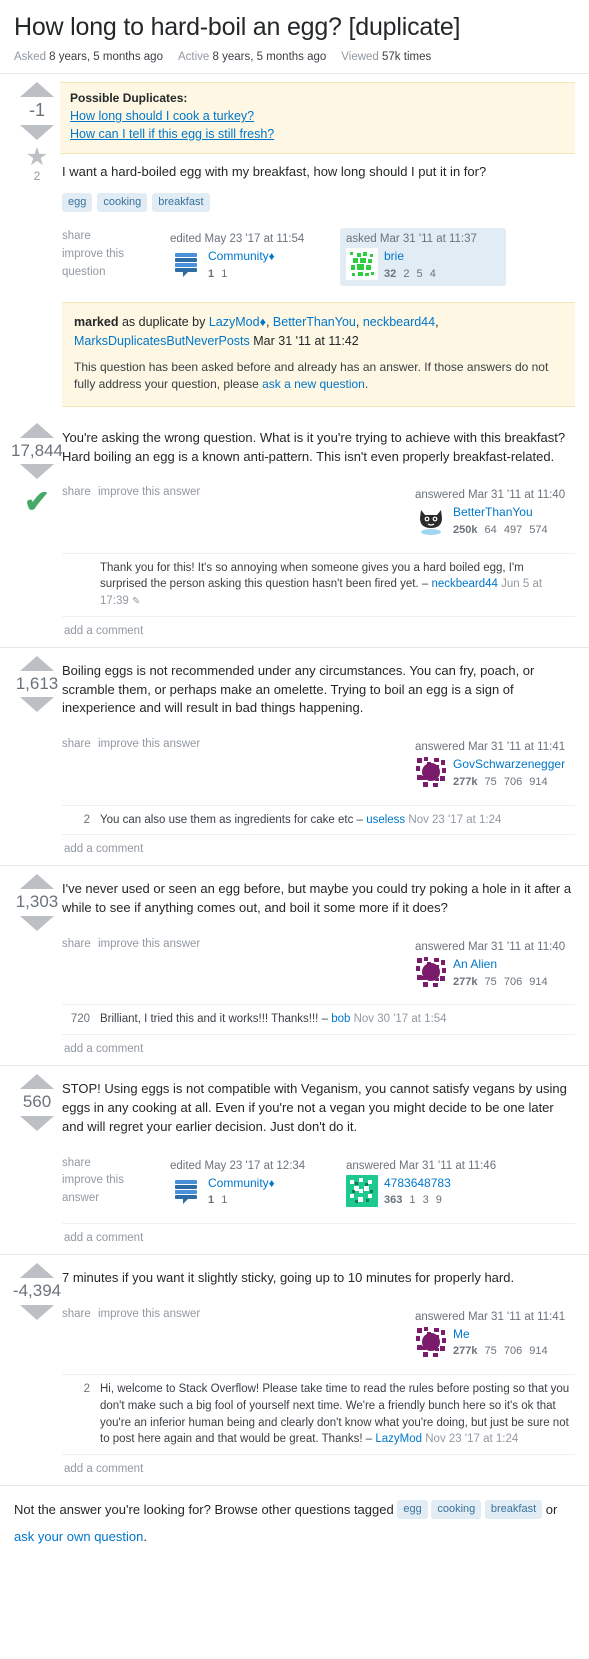 This screenshot has width=589, height=1659. What do you see at coordinates (247, 1166) in the screenshot?
I see `answer-4-edited-timestamp: edited May 23 '17 at 12:34` at bounding box center [247, 1166].